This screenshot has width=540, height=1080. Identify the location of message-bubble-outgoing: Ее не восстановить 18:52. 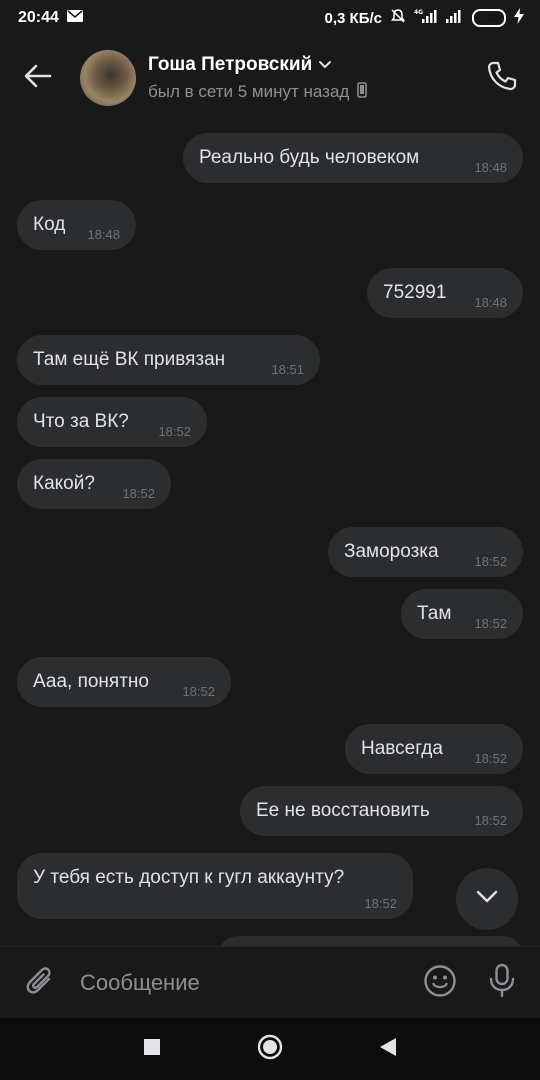
(381, 811).